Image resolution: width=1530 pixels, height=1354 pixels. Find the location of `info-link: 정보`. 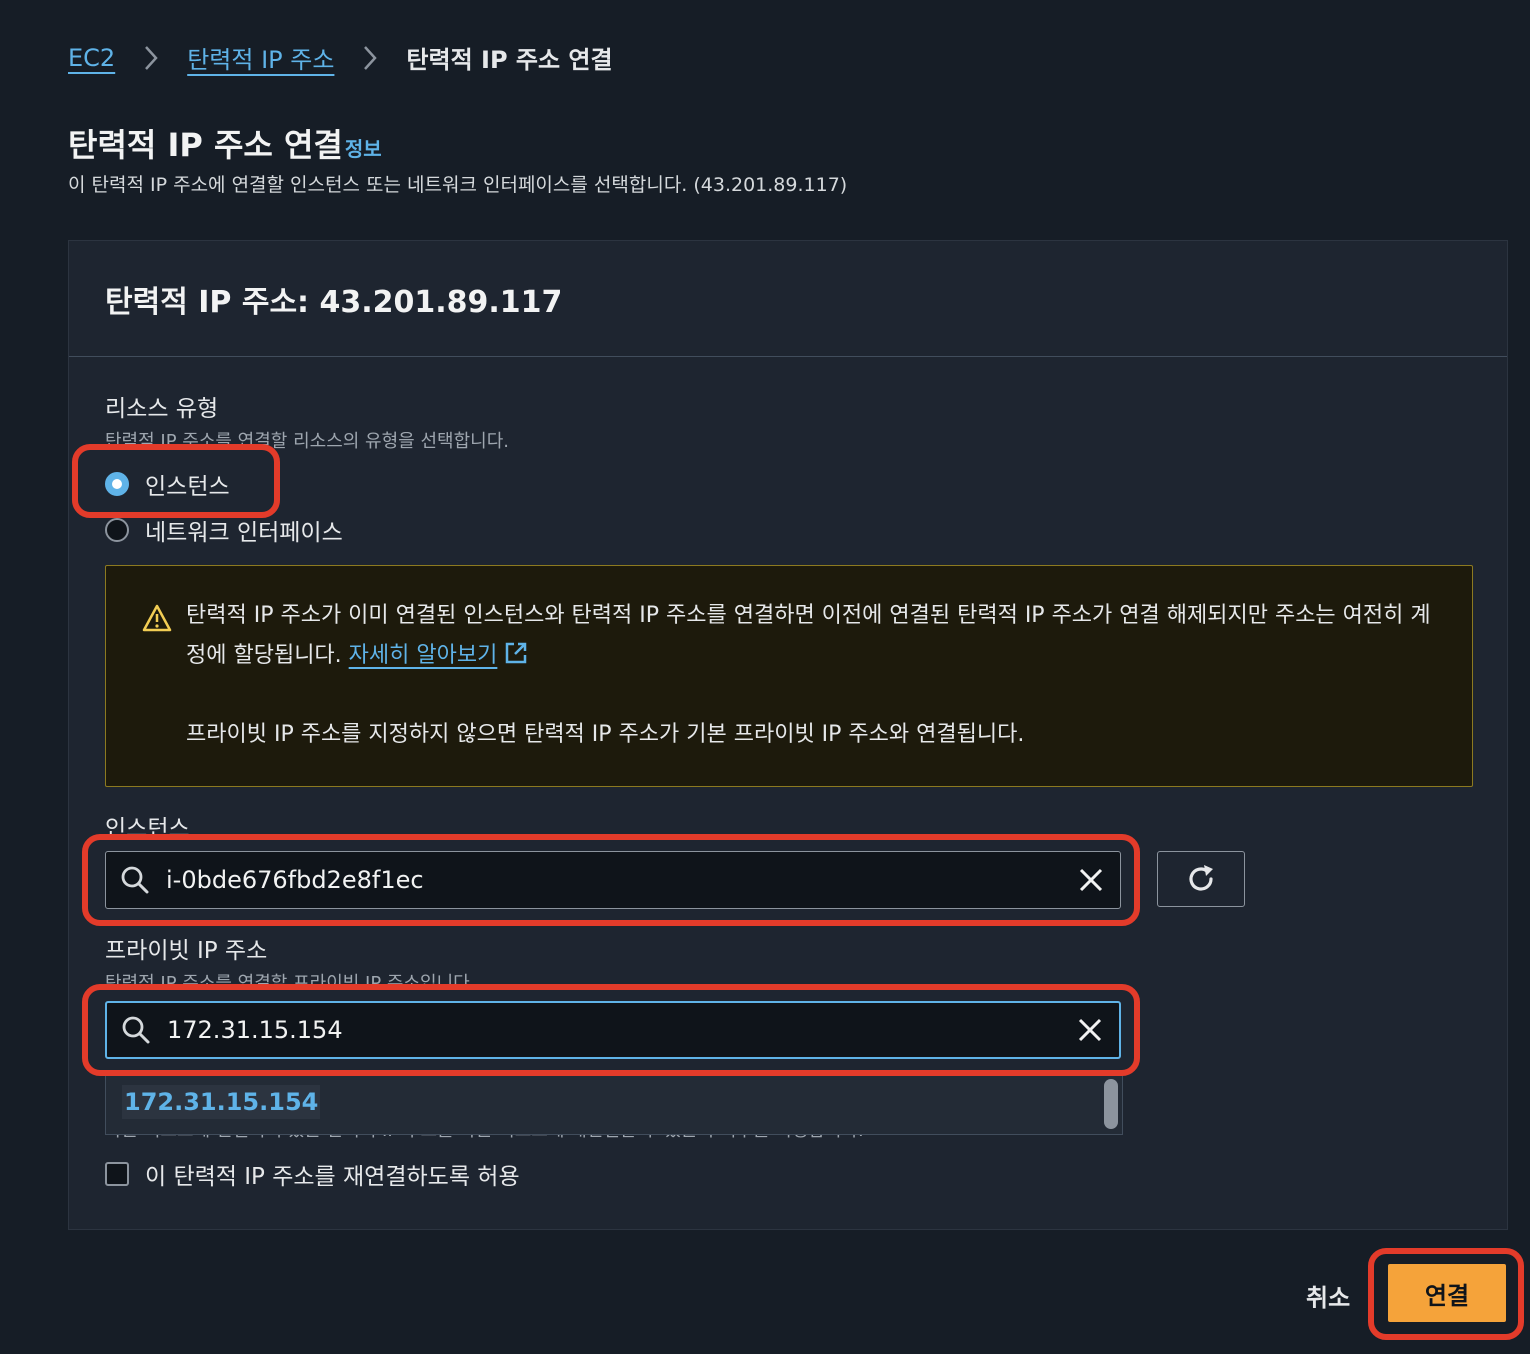

info-link: 정보 is located at coordinates (363, 147).